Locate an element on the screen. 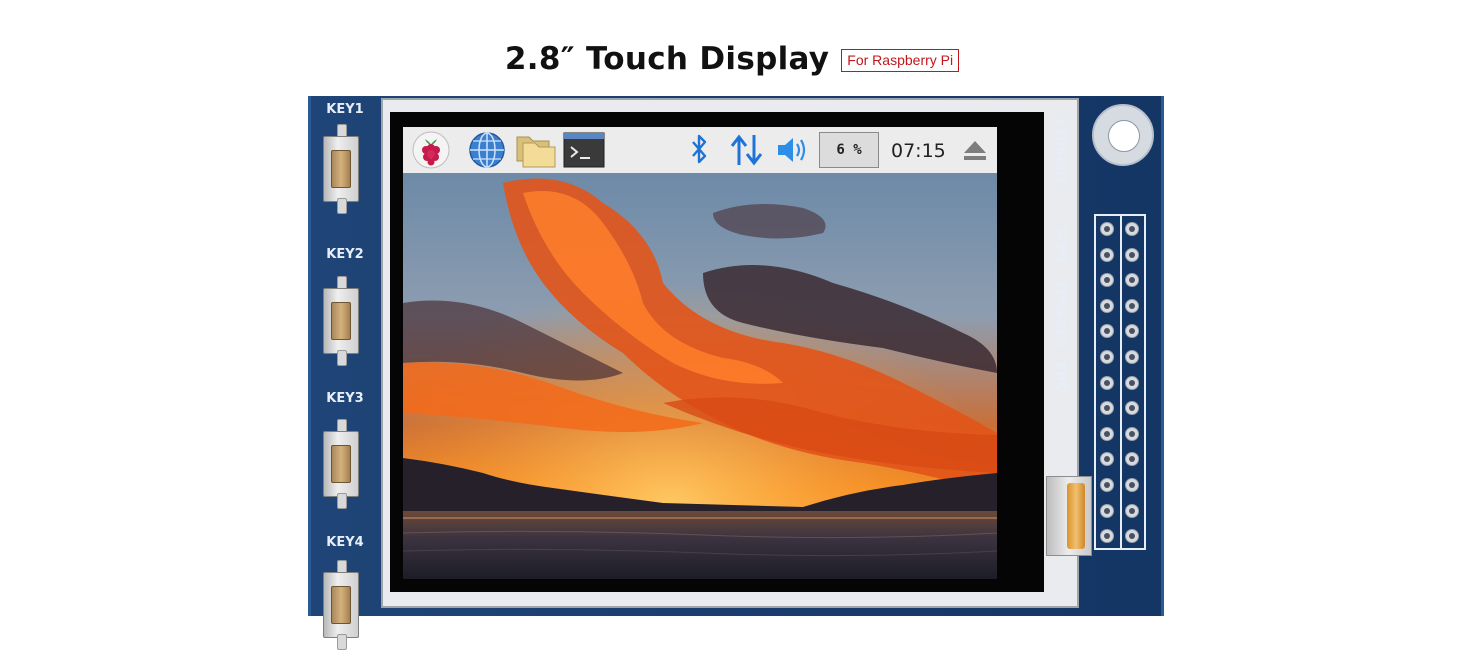 Image resolution: width=1464 pixels, height=650 pixels. eject-icon is located at coordinates (975, 150).